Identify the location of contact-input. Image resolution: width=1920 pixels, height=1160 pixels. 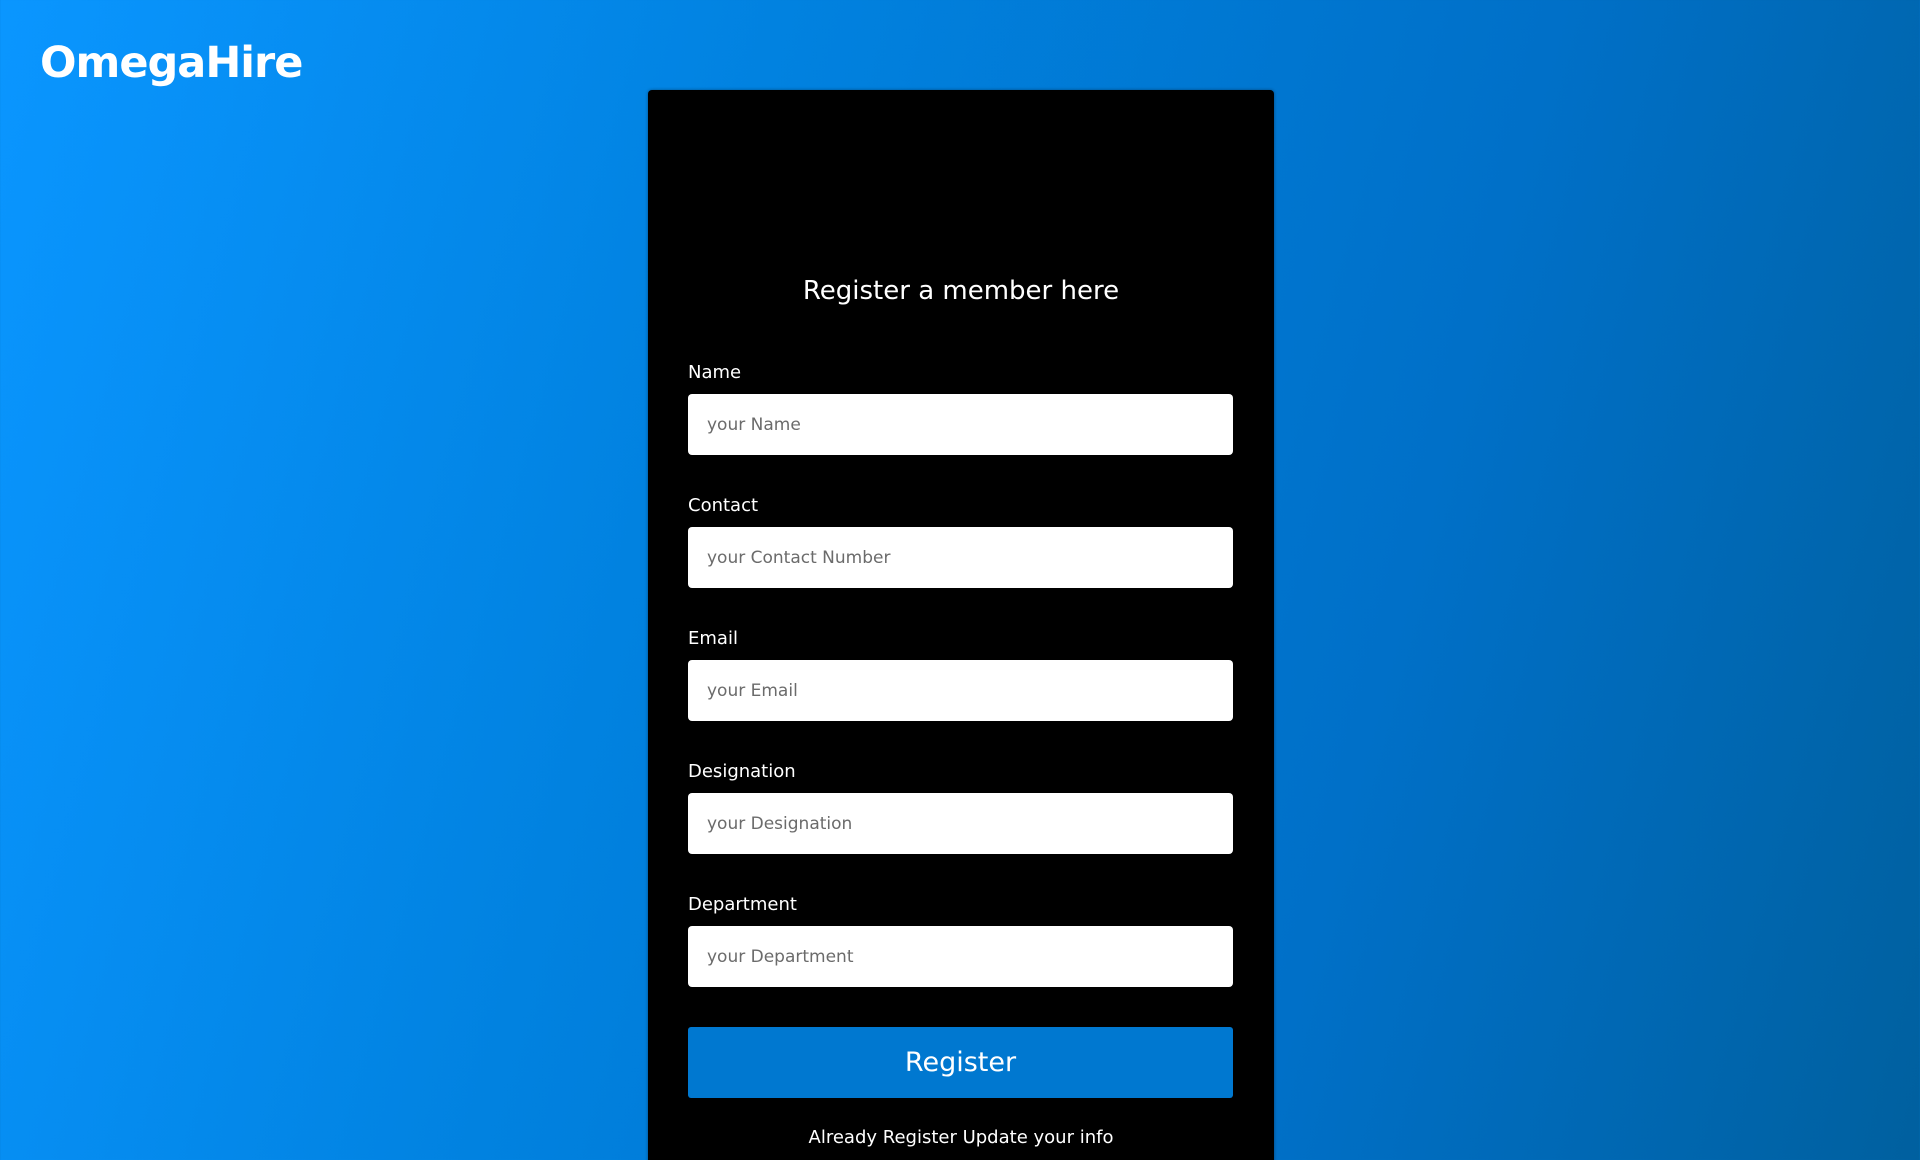
(960, 557).